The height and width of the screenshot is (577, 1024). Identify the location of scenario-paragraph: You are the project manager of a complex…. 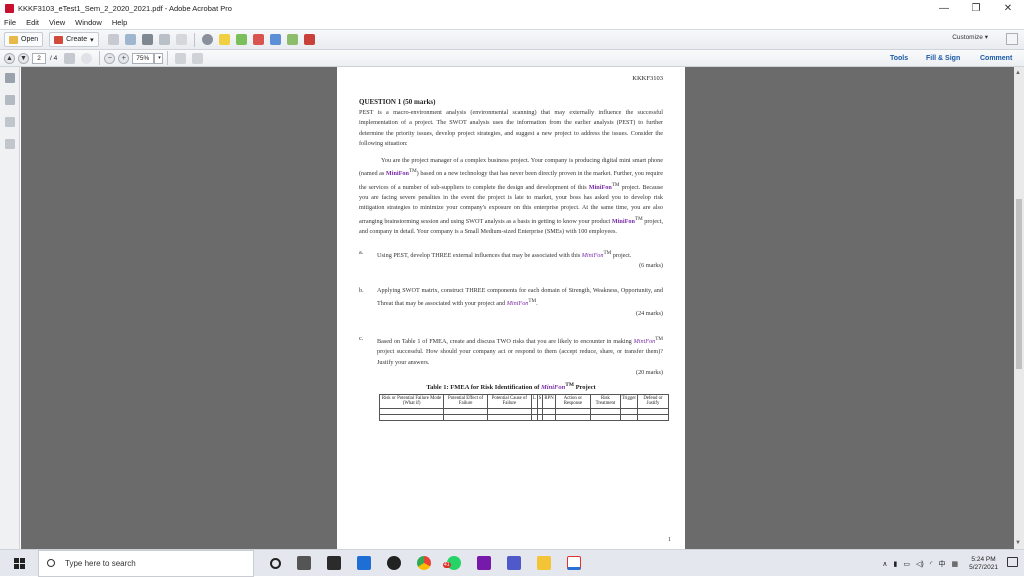
(511, 196).